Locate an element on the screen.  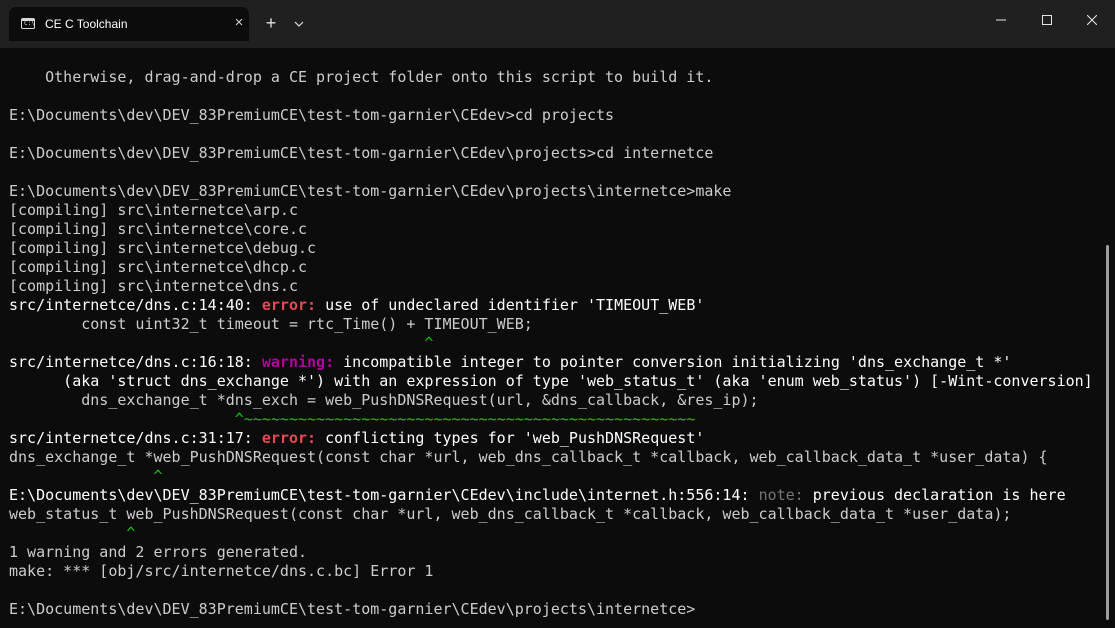
title-bar: C:\ CE C Toolchain × + is located at coordinates (557, 24).